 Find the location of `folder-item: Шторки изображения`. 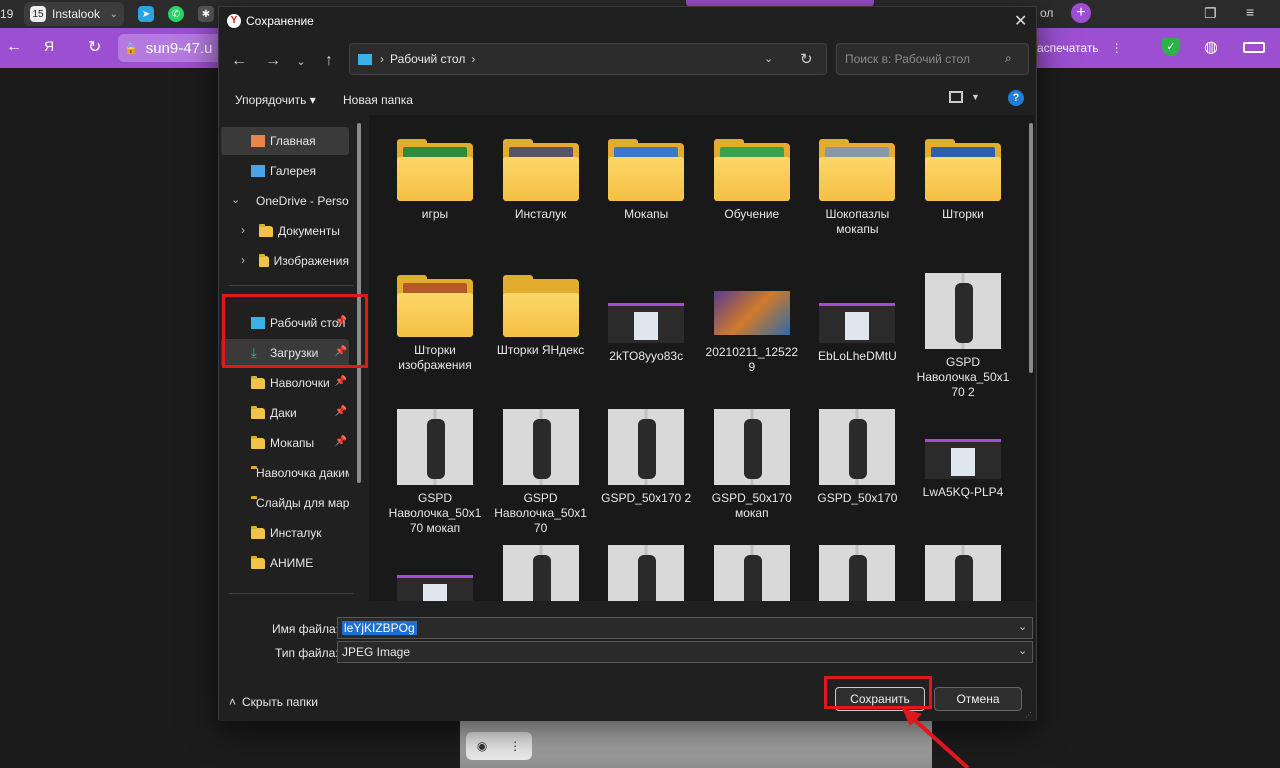

folder-item: Шторки изображения is located at coordinates (435, 323).